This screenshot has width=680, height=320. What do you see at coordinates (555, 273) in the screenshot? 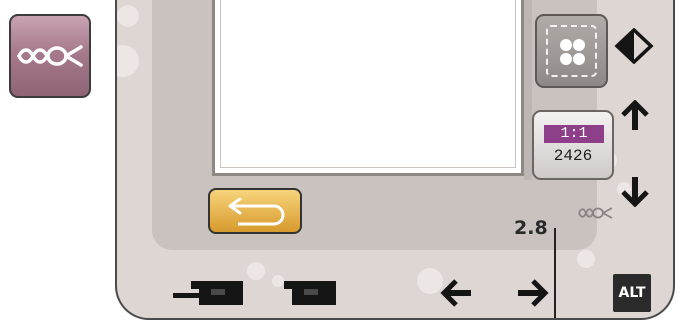
I see `pointer-line` at bounding box center [555, 273].